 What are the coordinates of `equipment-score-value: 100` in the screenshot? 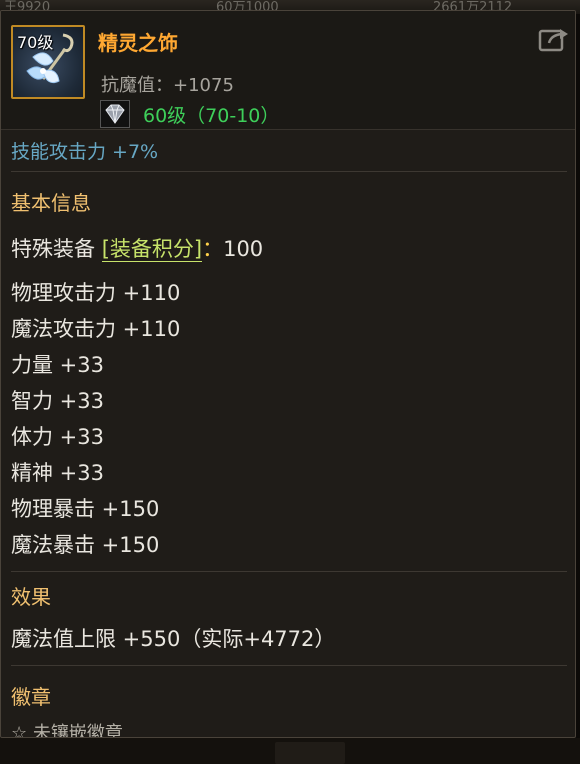 It's located at (243, 249).